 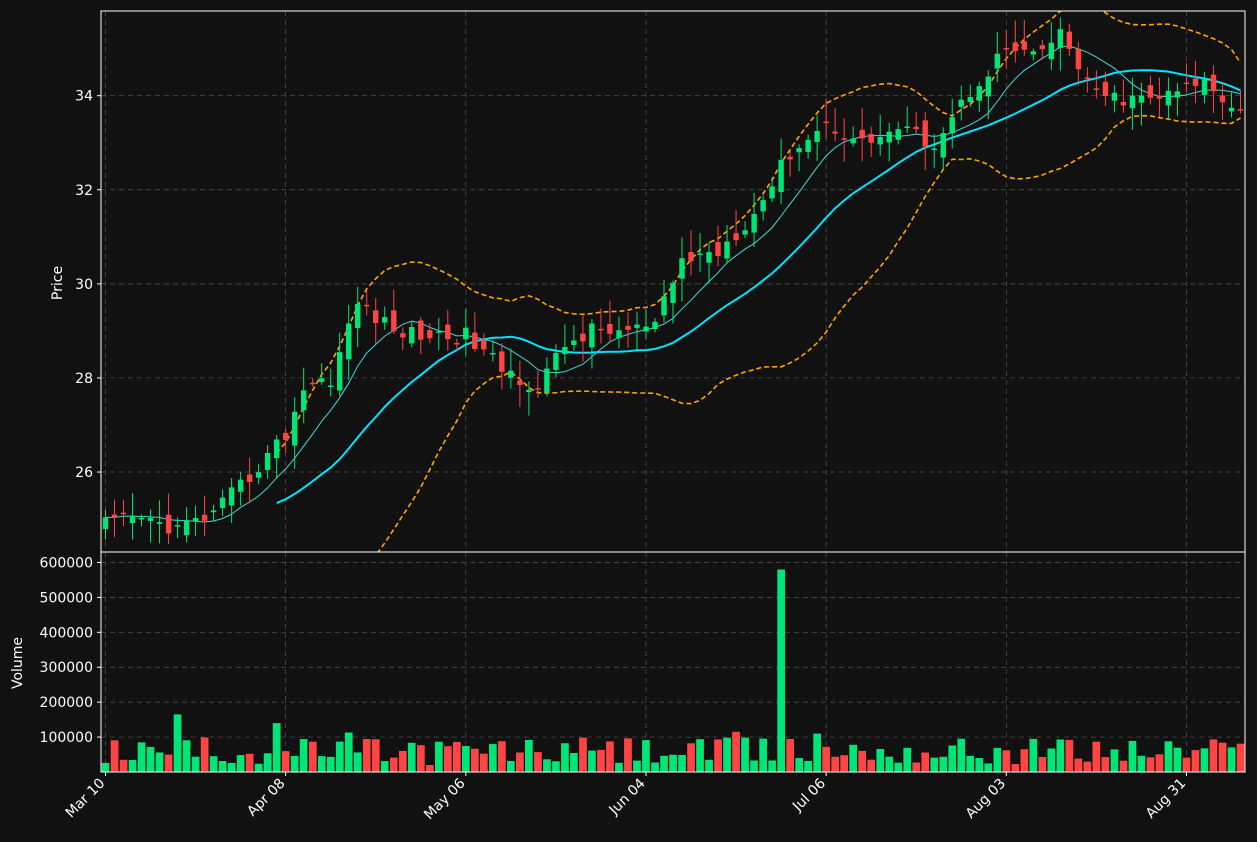 I want to click on price-tick-label: 28, so click(x=84, y=379).